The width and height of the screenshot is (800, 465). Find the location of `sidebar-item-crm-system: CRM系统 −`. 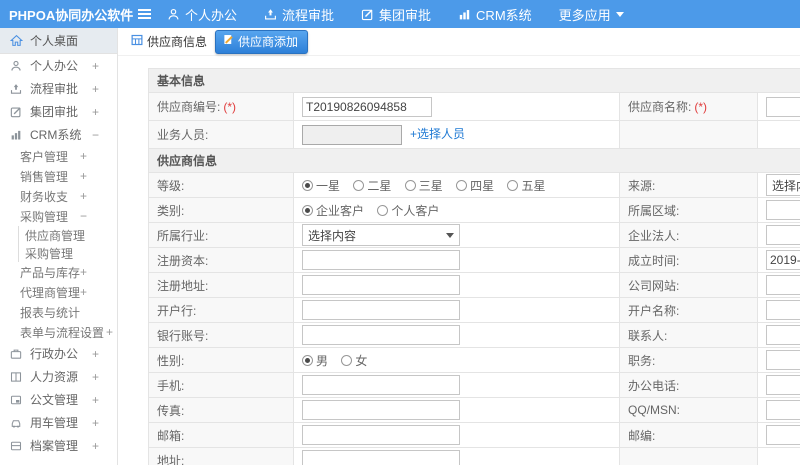

sidebar-item-crm-system: CRM系统 − is located at coordinates (58, 134).